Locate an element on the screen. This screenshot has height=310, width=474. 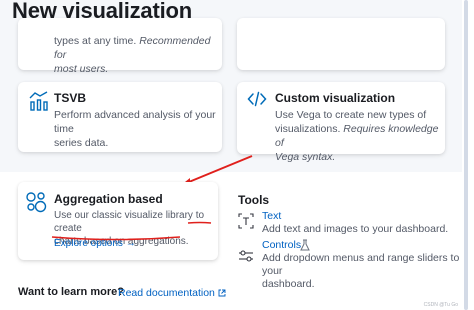
learn-more-label: Want to learn more? is located at coordinates (71, 292).